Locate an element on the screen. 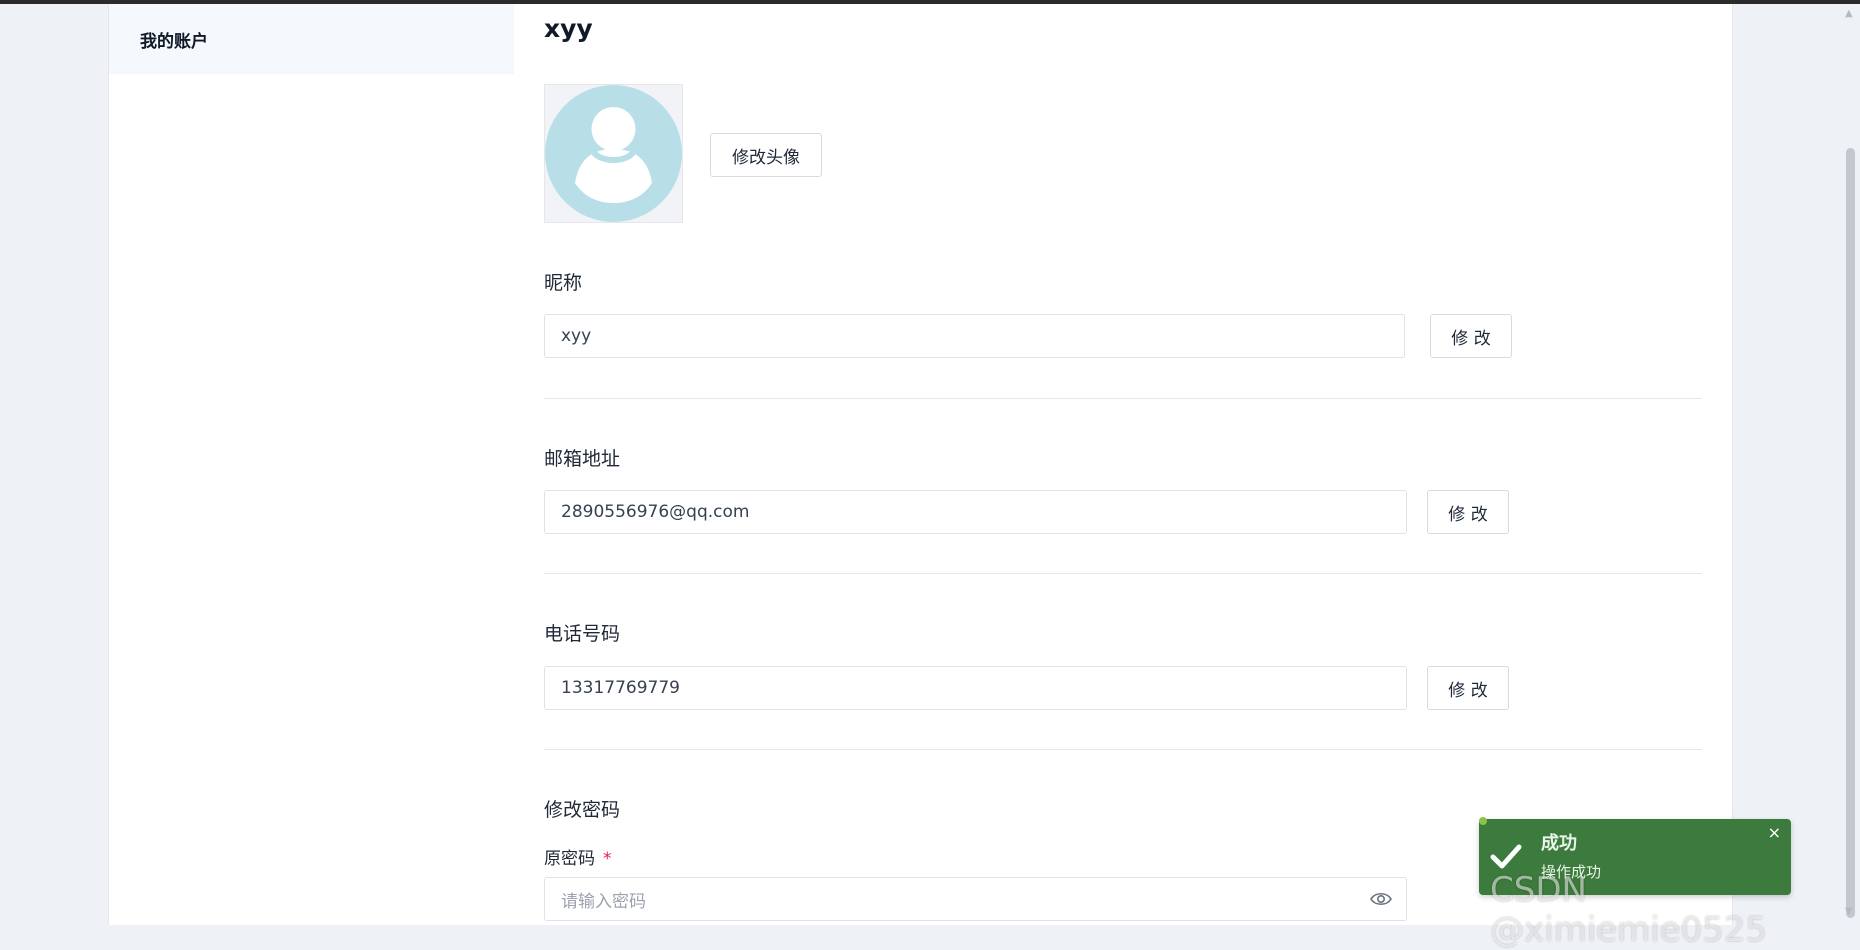 The height and width of the screenshot is (950, 1860). nickname-label: 昵称 is located at coordinates (563, 283).